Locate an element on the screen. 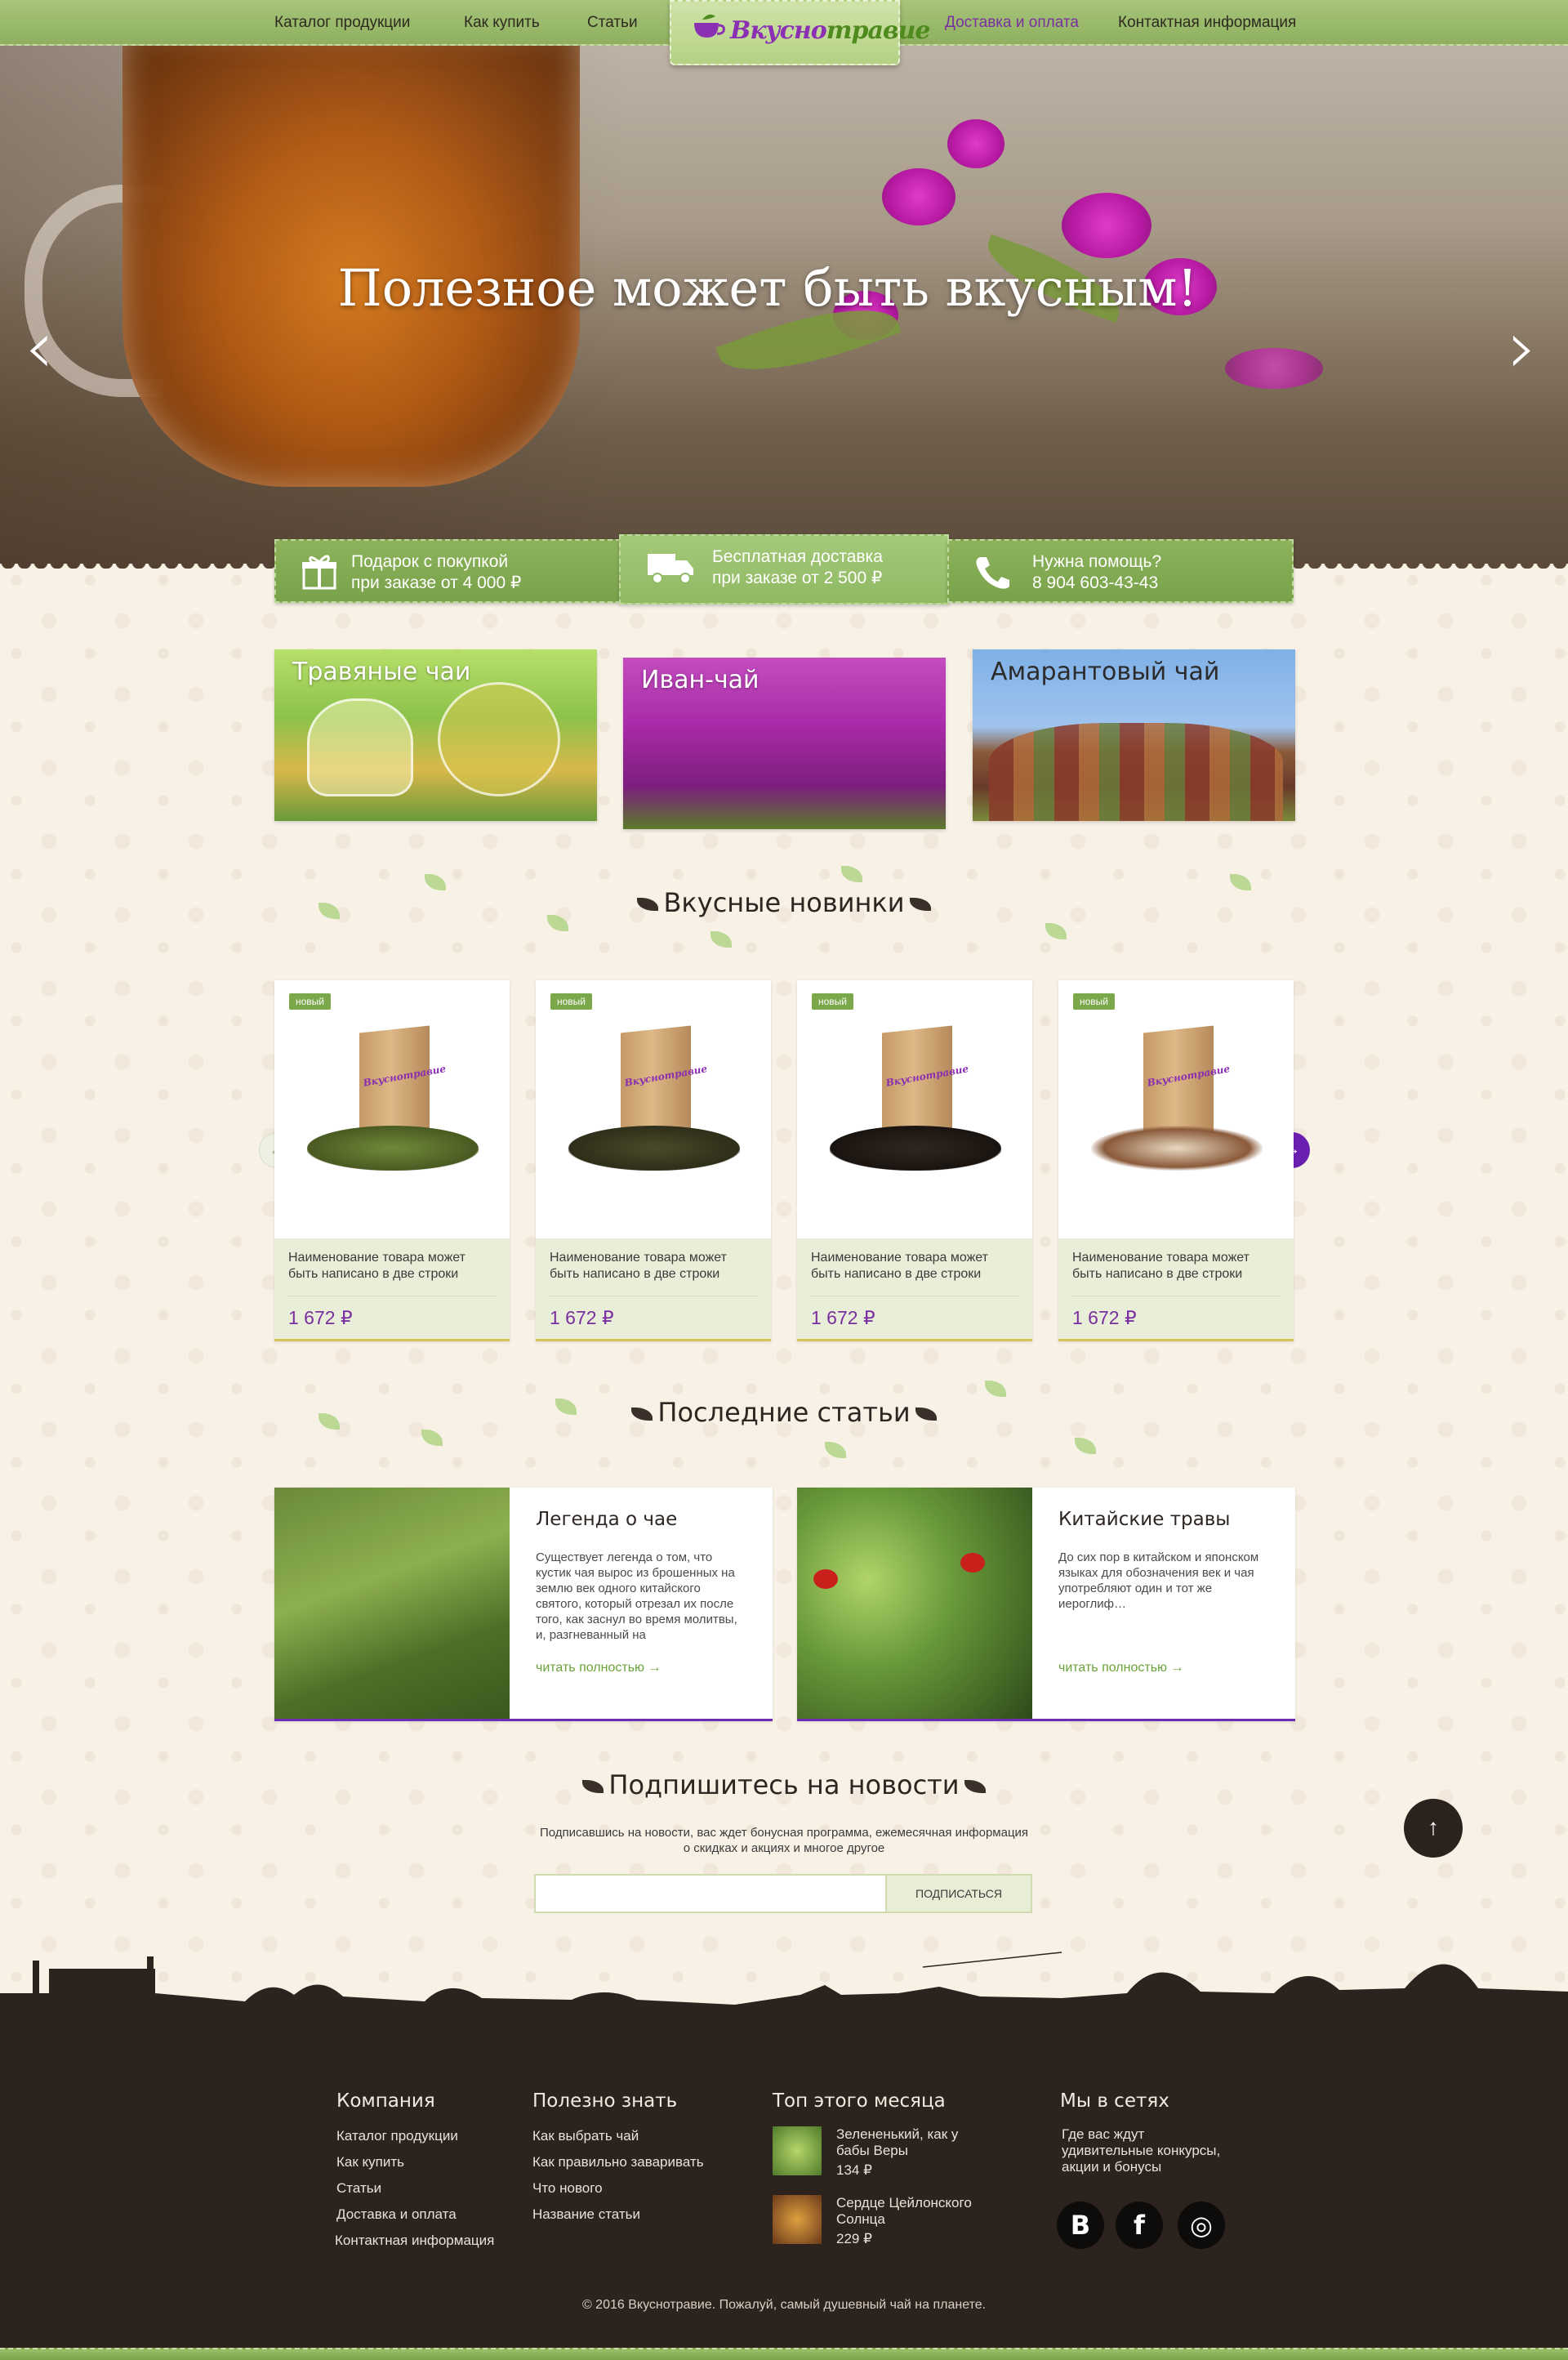 Image resolution: width=1568 pixels, height=2360 pixels. footer-link: Статьи is located at coordinates (358, 2189).